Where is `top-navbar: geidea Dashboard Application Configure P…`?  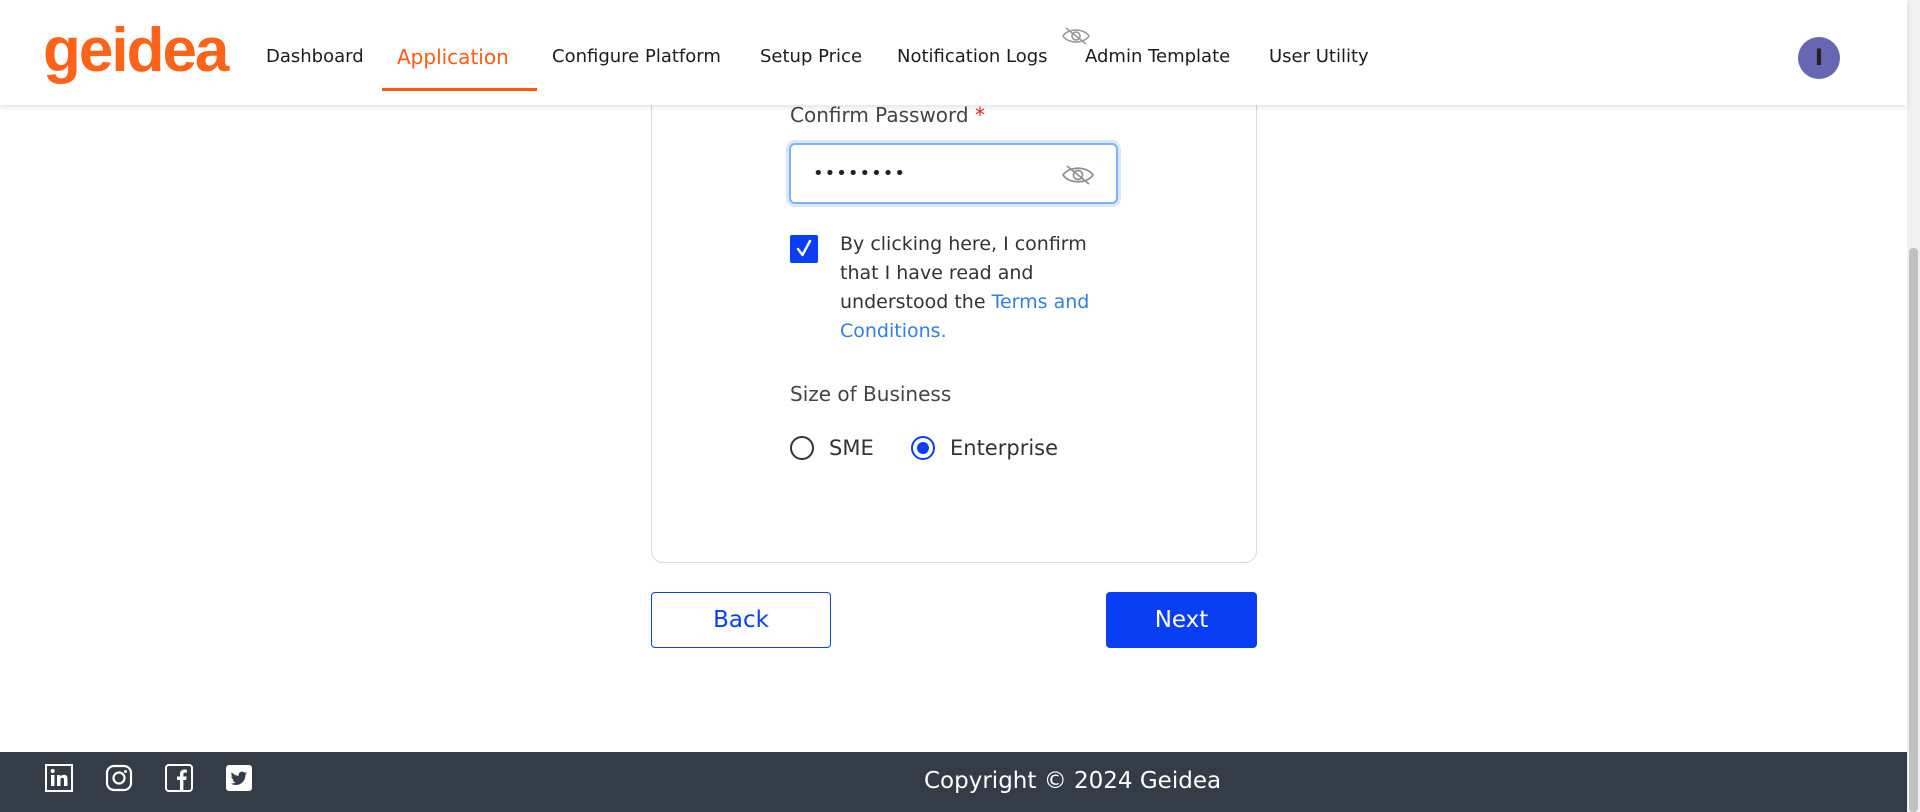 top-navbar: geidea Dashboard Application Configure P… is located at coordinates (953, 52).